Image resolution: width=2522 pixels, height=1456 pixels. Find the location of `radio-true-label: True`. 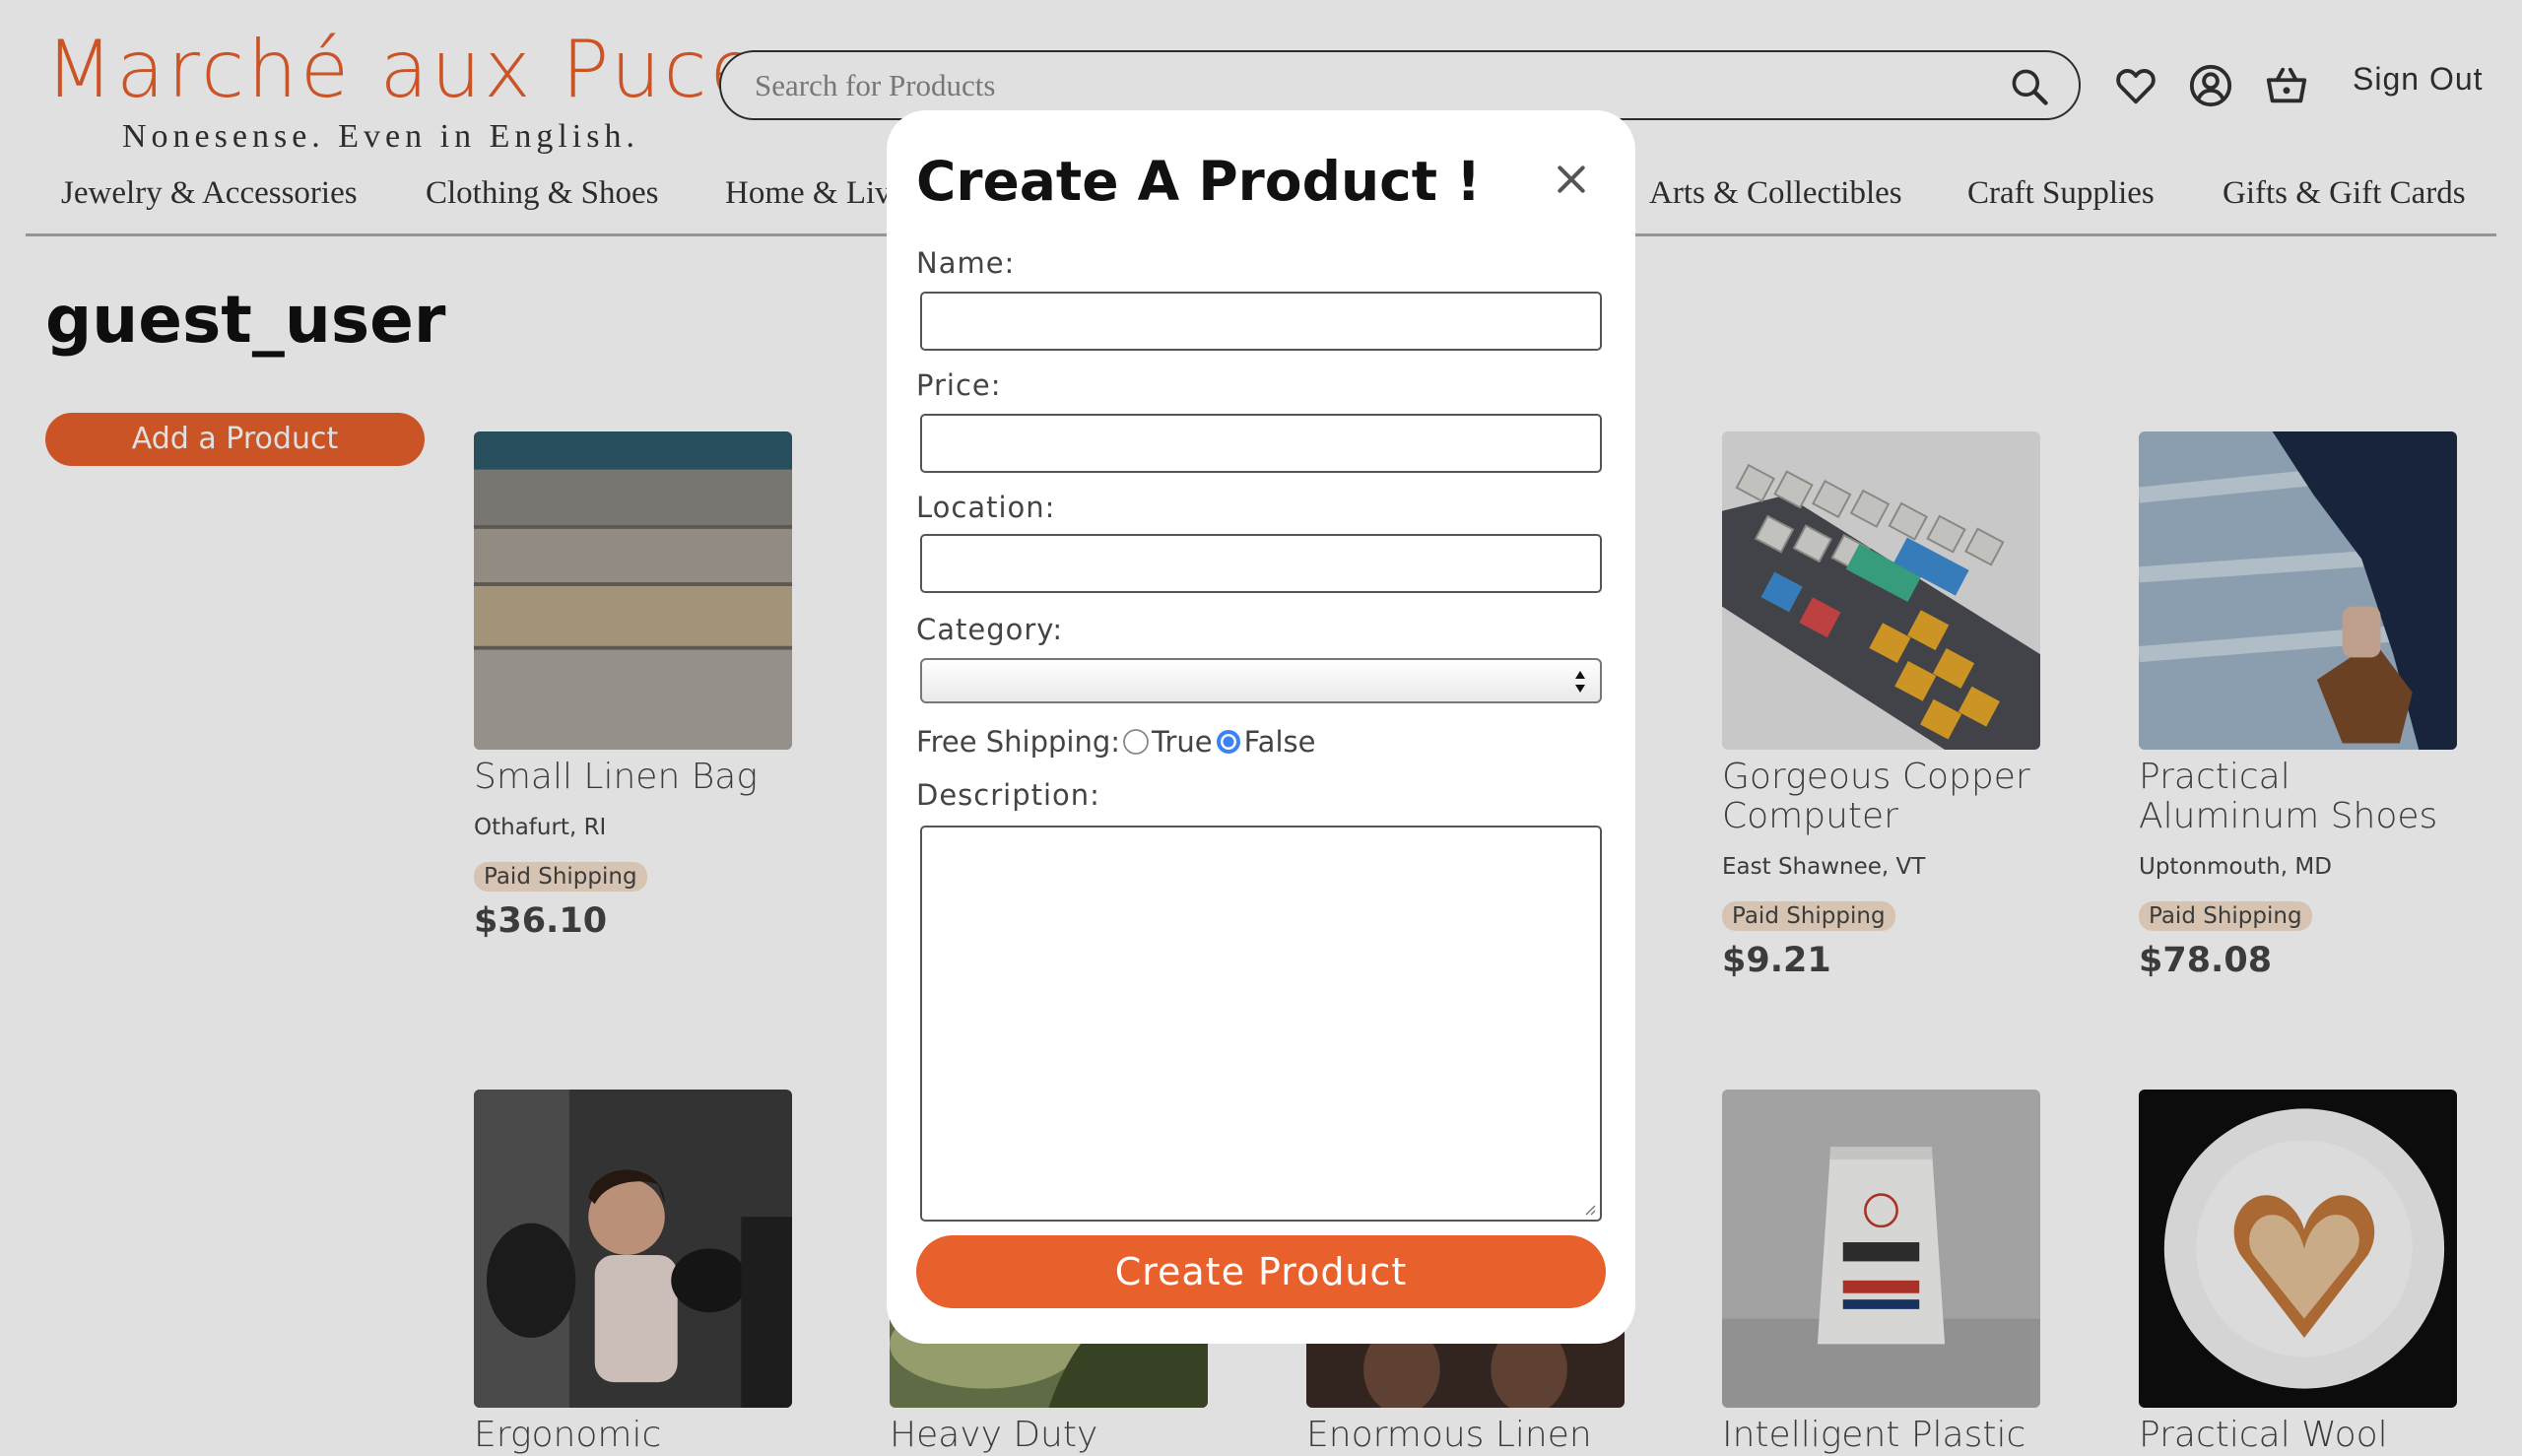

radio-true-label: True is located at coordinates (1182, 742).